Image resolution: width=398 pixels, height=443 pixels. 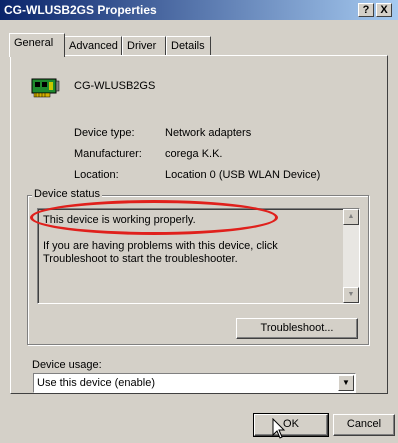 What do you see at coordinates (194, 383) in the screenshot?
I see `device-usage-select: Use this device (enable) ▼` at bounding box center [194, 383].